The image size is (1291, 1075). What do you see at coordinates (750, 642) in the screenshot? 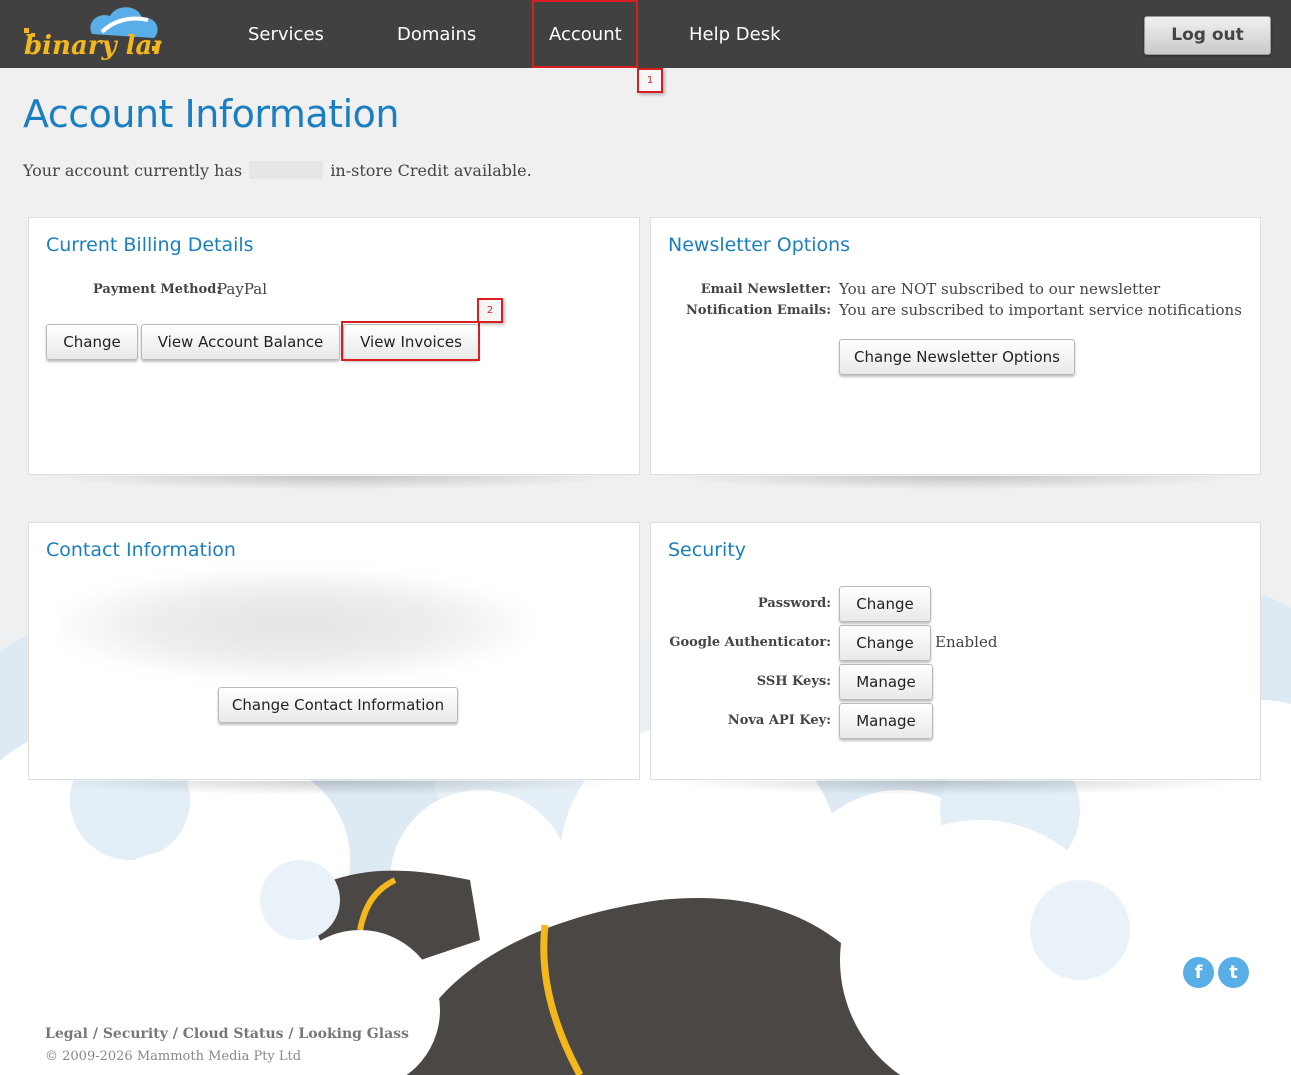
I see `google-authenticator-label: Google Authenticator:` at bounding box center [750, 642].